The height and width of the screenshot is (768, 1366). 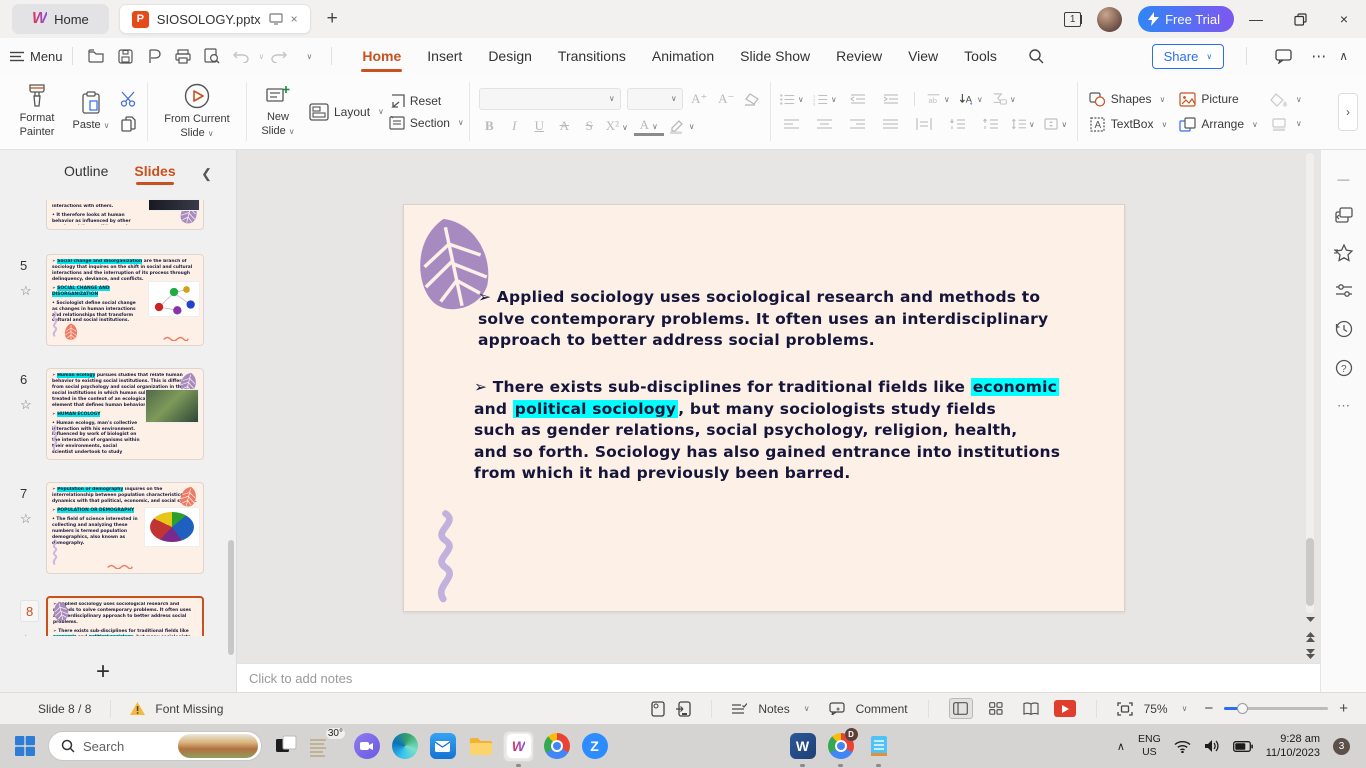 I want to click on zoom-out-button: −, so click(x=1208, y=708).